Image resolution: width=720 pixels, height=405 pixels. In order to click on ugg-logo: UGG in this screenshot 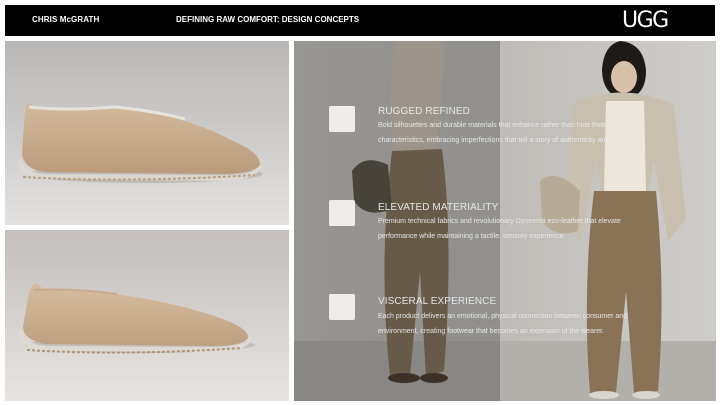, I will do `click(645, 20)`.